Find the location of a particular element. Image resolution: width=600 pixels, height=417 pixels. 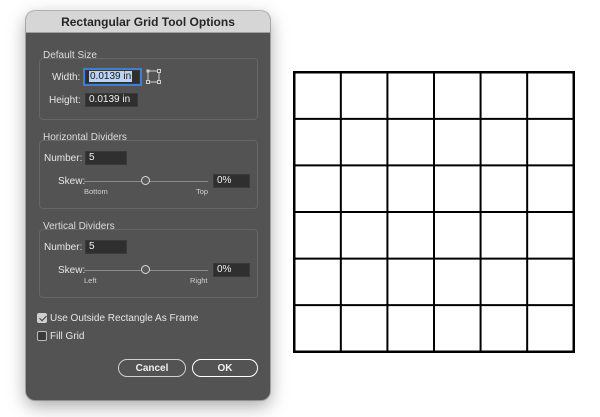

fill-grid-label: Fill Grid is located at coordinates (67, 336).